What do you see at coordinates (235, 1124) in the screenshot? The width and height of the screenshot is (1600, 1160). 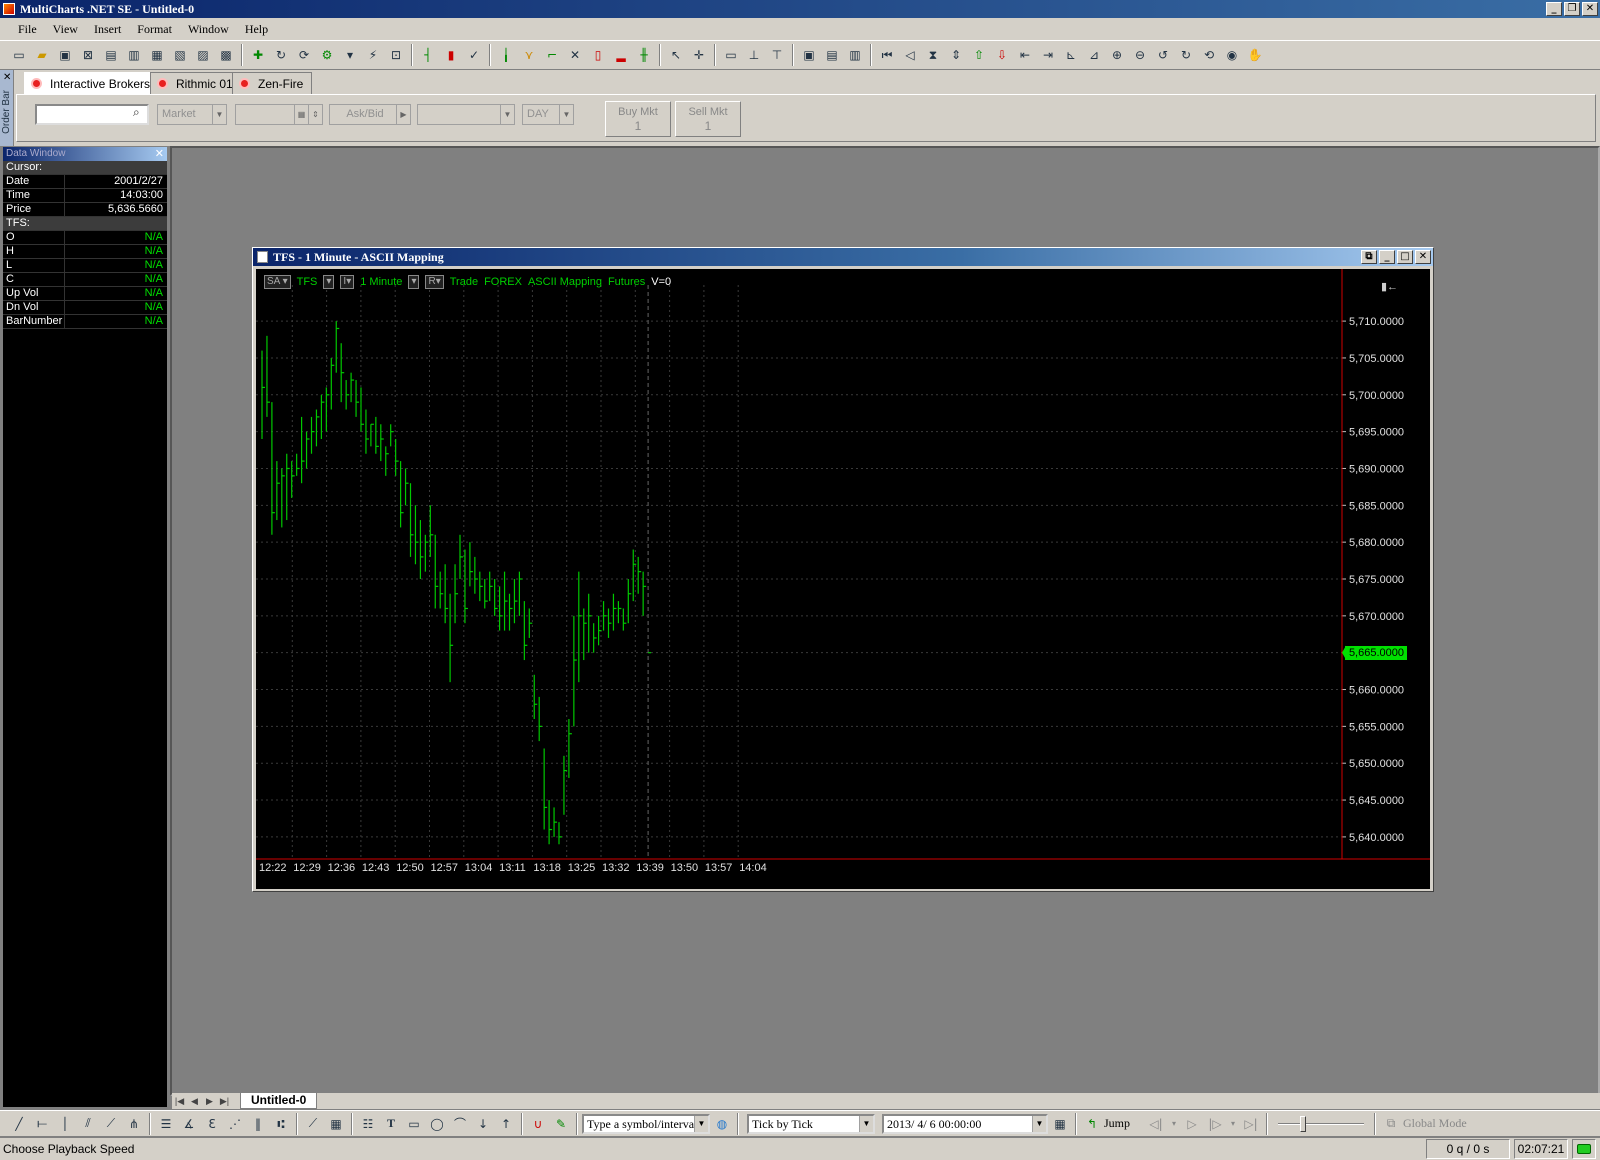 I see `speed-lines-icon: ⋰` at bounding box center [235, 1124].